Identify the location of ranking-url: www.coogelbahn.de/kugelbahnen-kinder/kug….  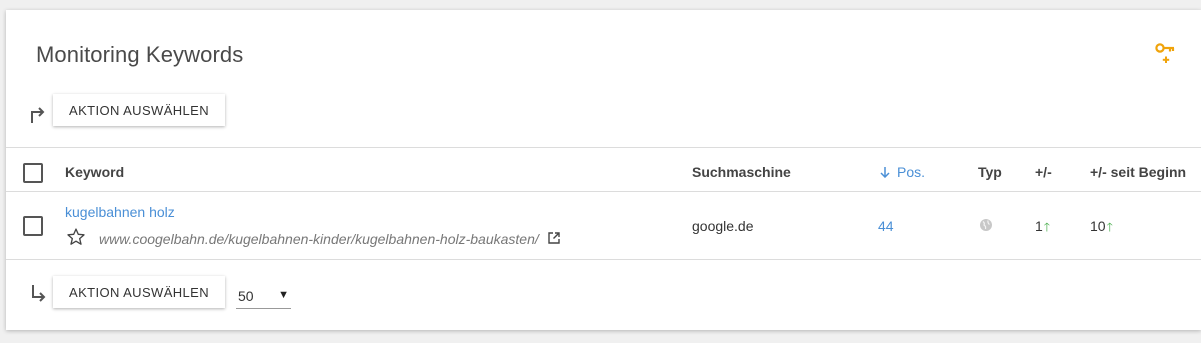
(319, 239).